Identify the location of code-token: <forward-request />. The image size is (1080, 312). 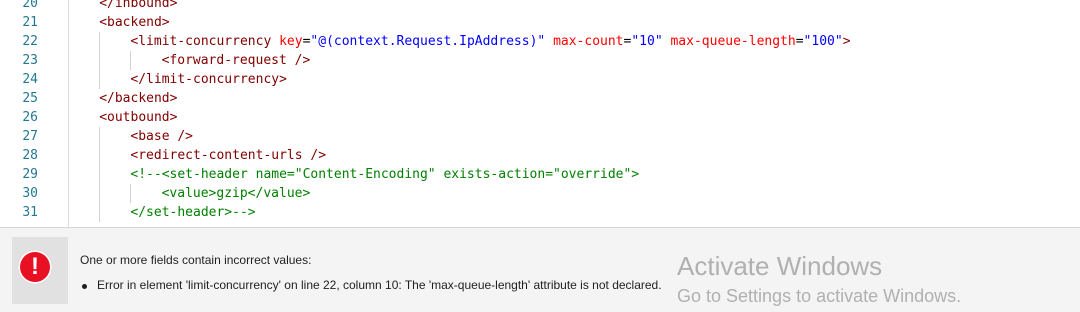
(236, 60).